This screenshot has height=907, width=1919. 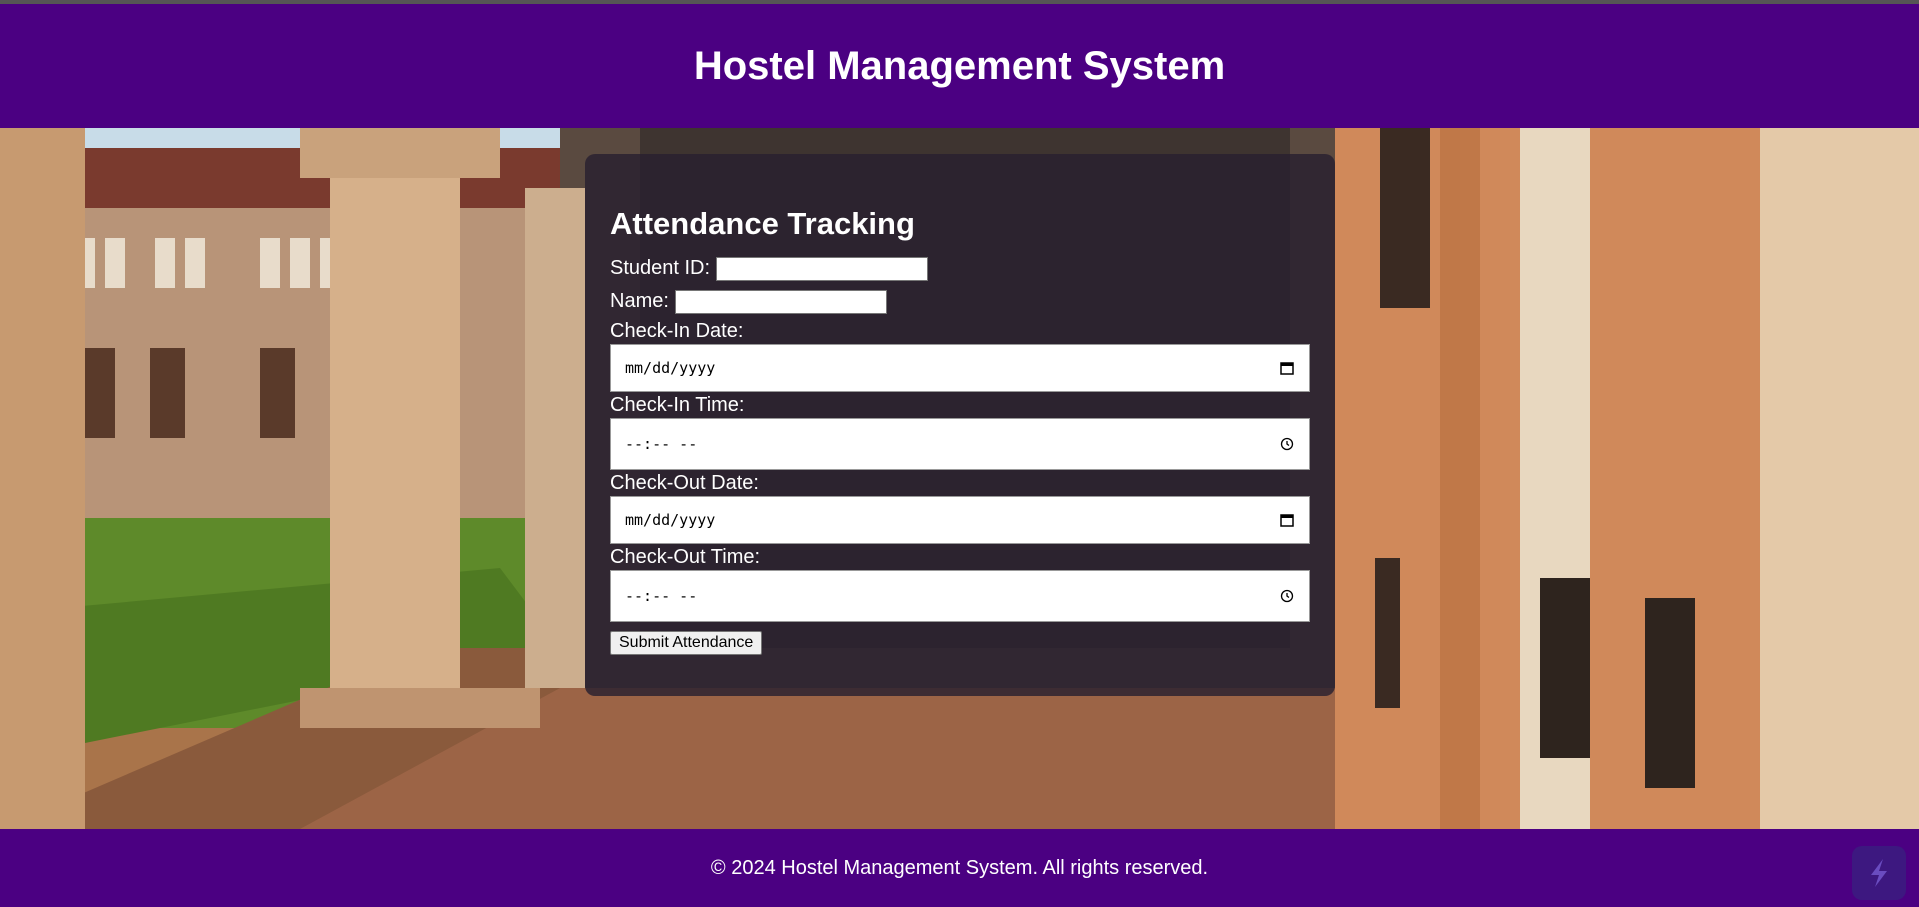 I want to click on page-title: Hostel Management System, so click(x=959, y=65).